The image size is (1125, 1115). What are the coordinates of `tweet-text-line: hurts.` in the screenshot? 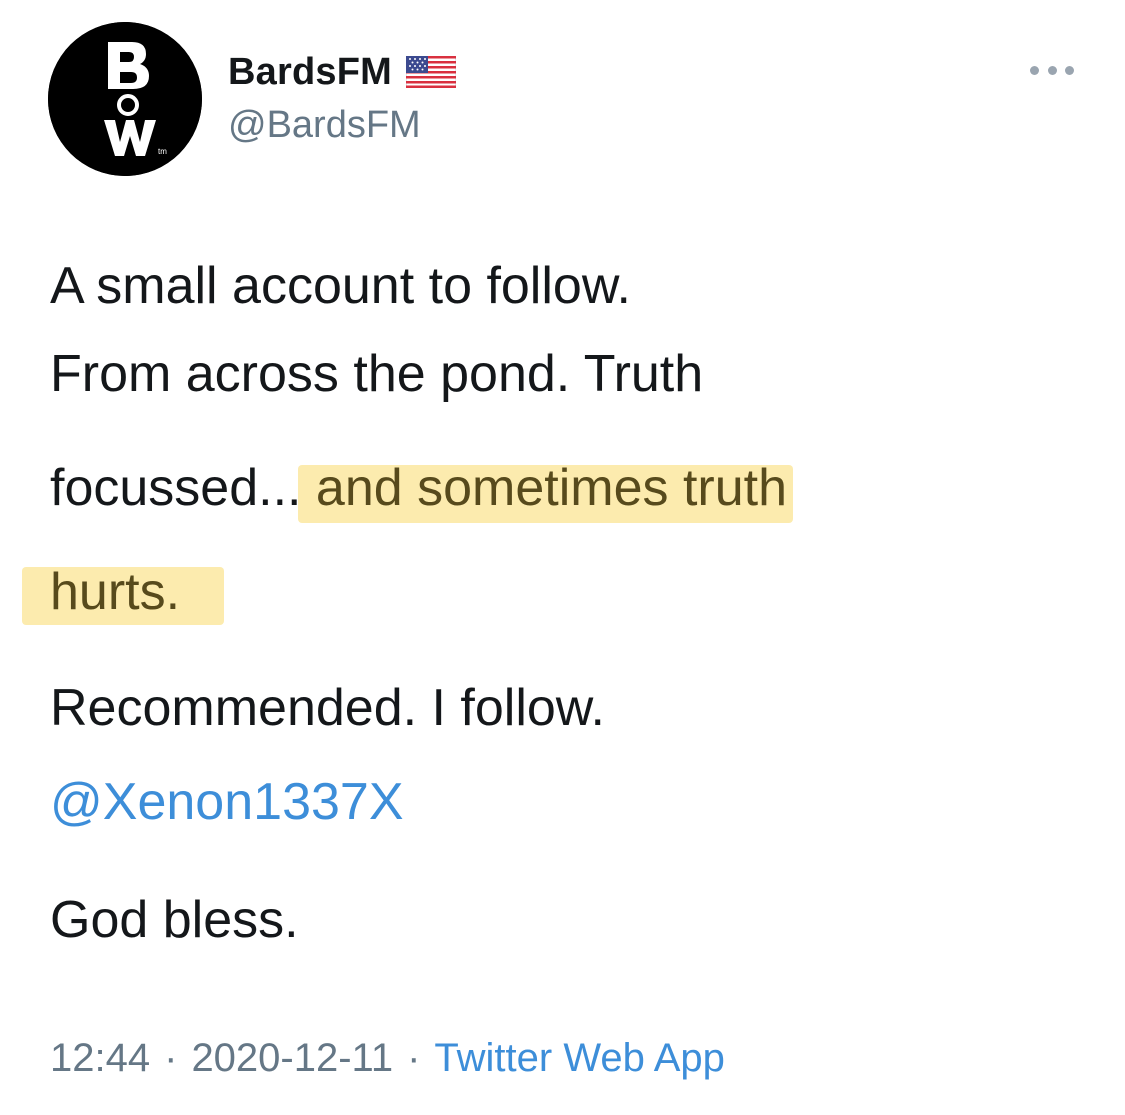 It's located at (536, 593).